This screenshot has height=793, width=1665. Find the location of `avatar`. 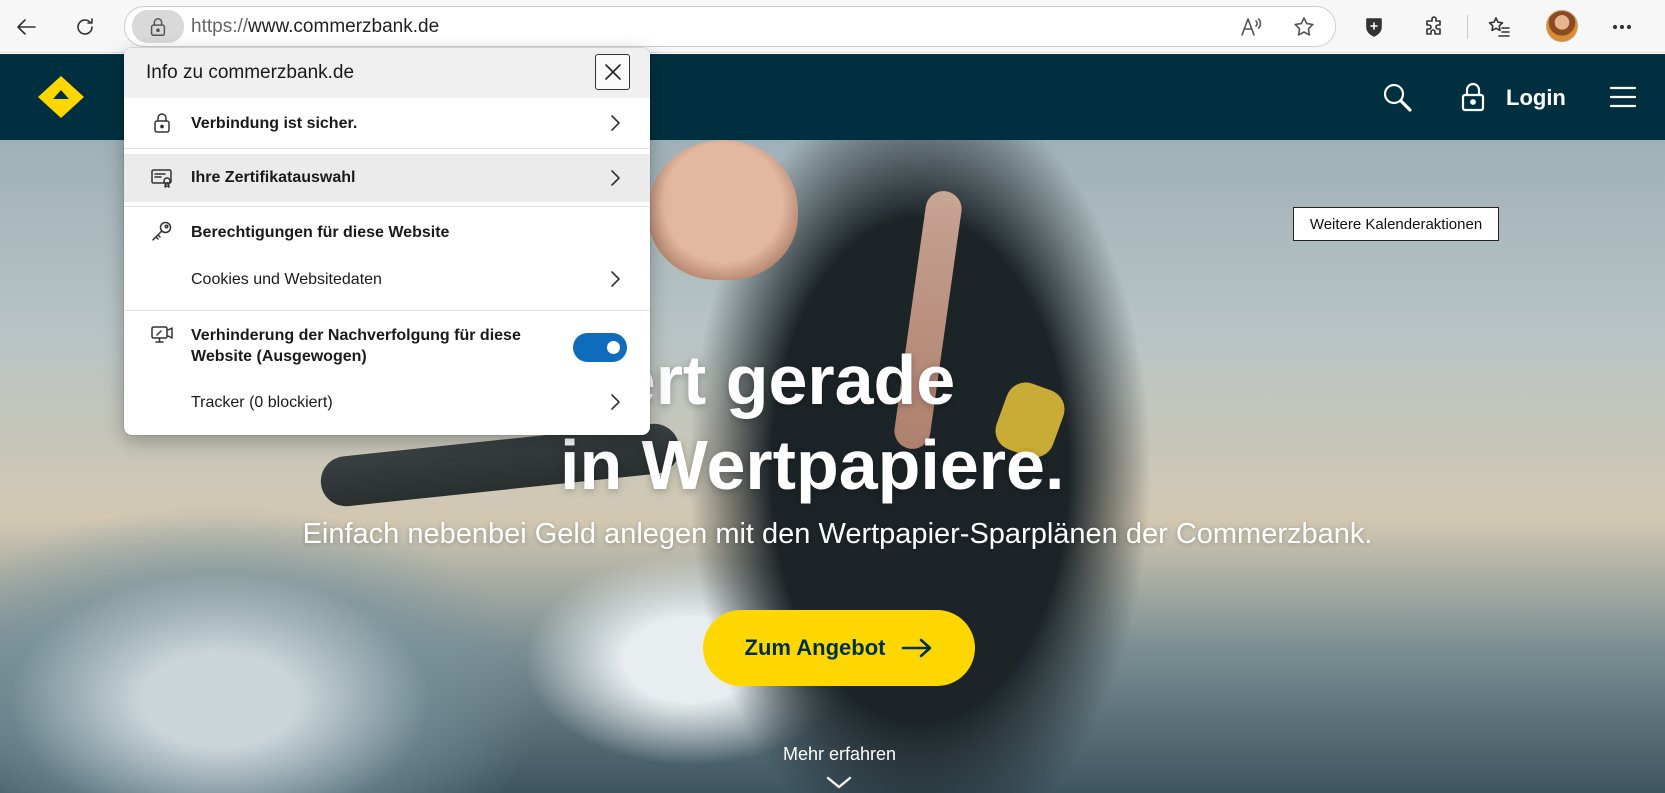

avatar is located at coordinates (1562, 26).